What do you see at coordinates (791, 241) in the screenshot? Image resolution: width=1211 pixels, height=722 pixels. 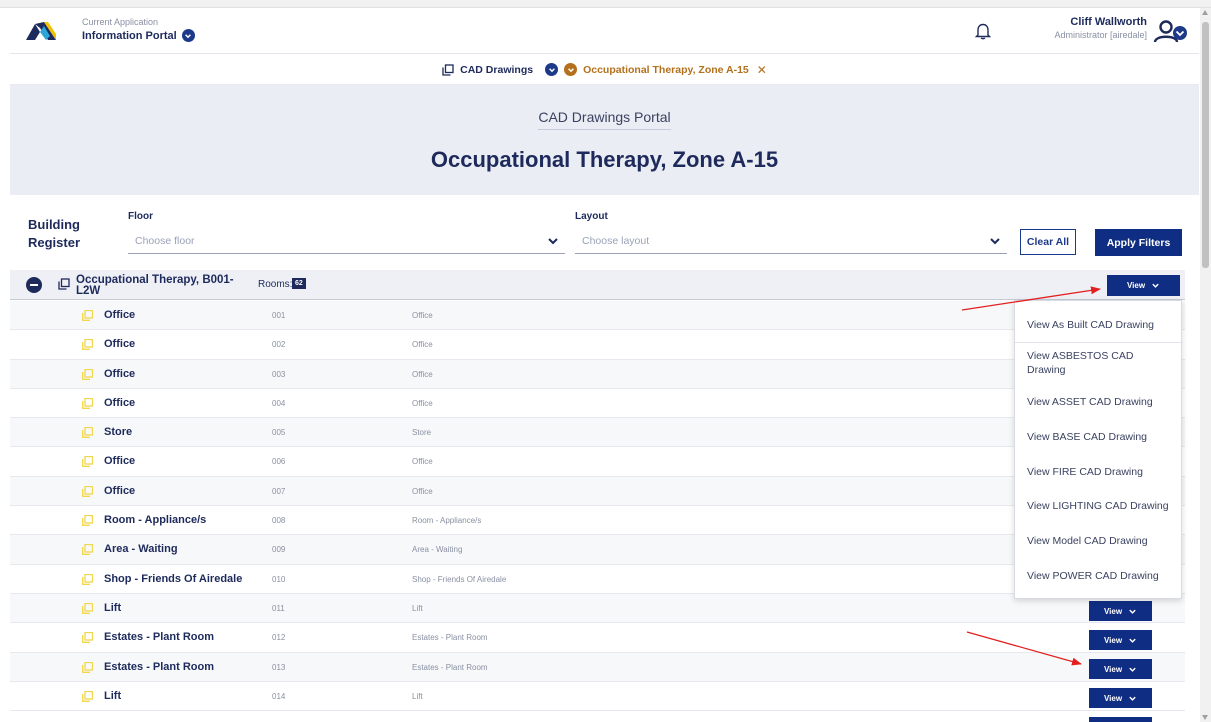 I see `layout-select: Choose layout` at bounding box center [791, 241].